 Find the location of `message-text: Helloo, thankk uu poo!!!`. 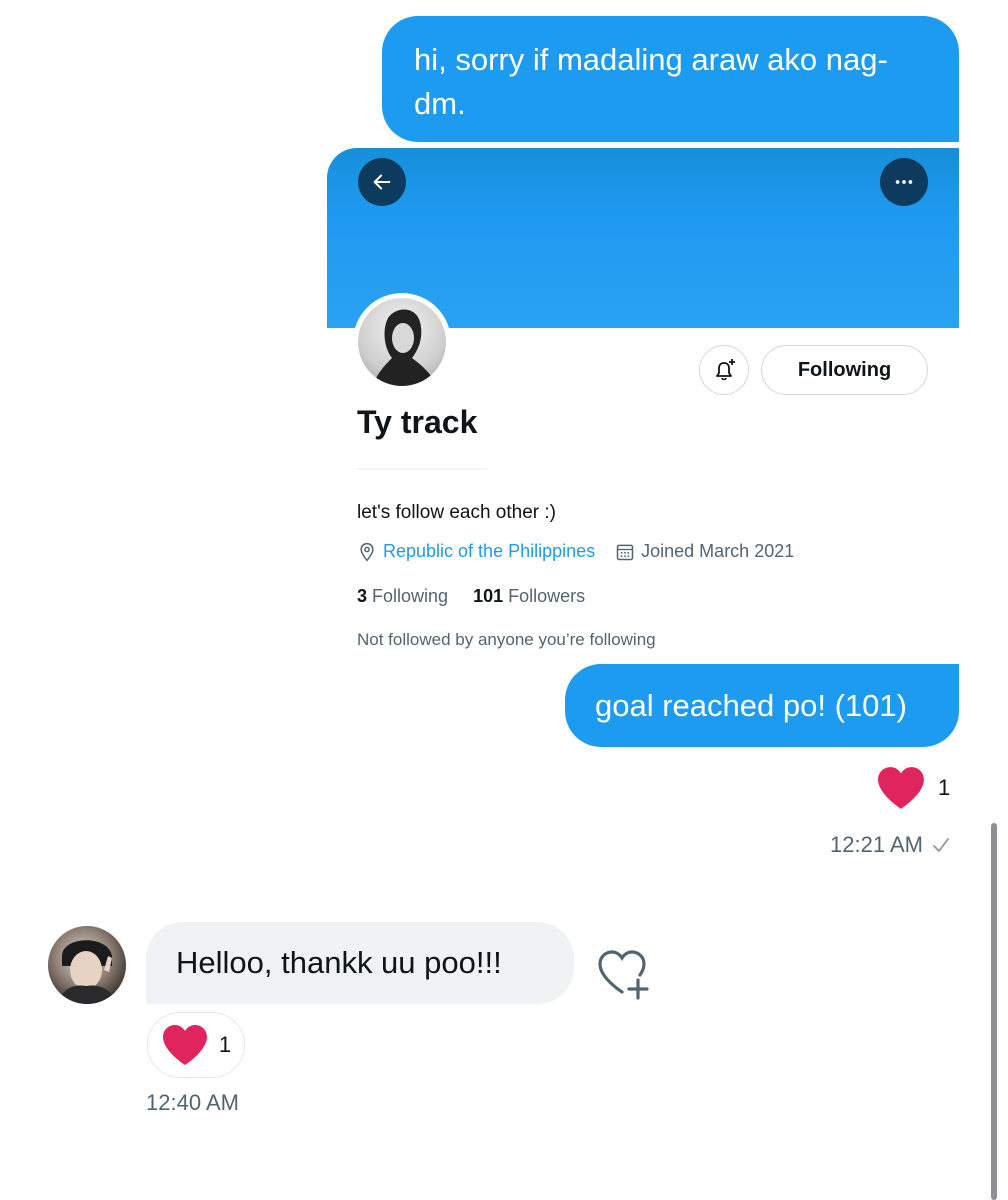

message-text: Helloo, thankk uu poo!!! is located at coordinates (339, 962).